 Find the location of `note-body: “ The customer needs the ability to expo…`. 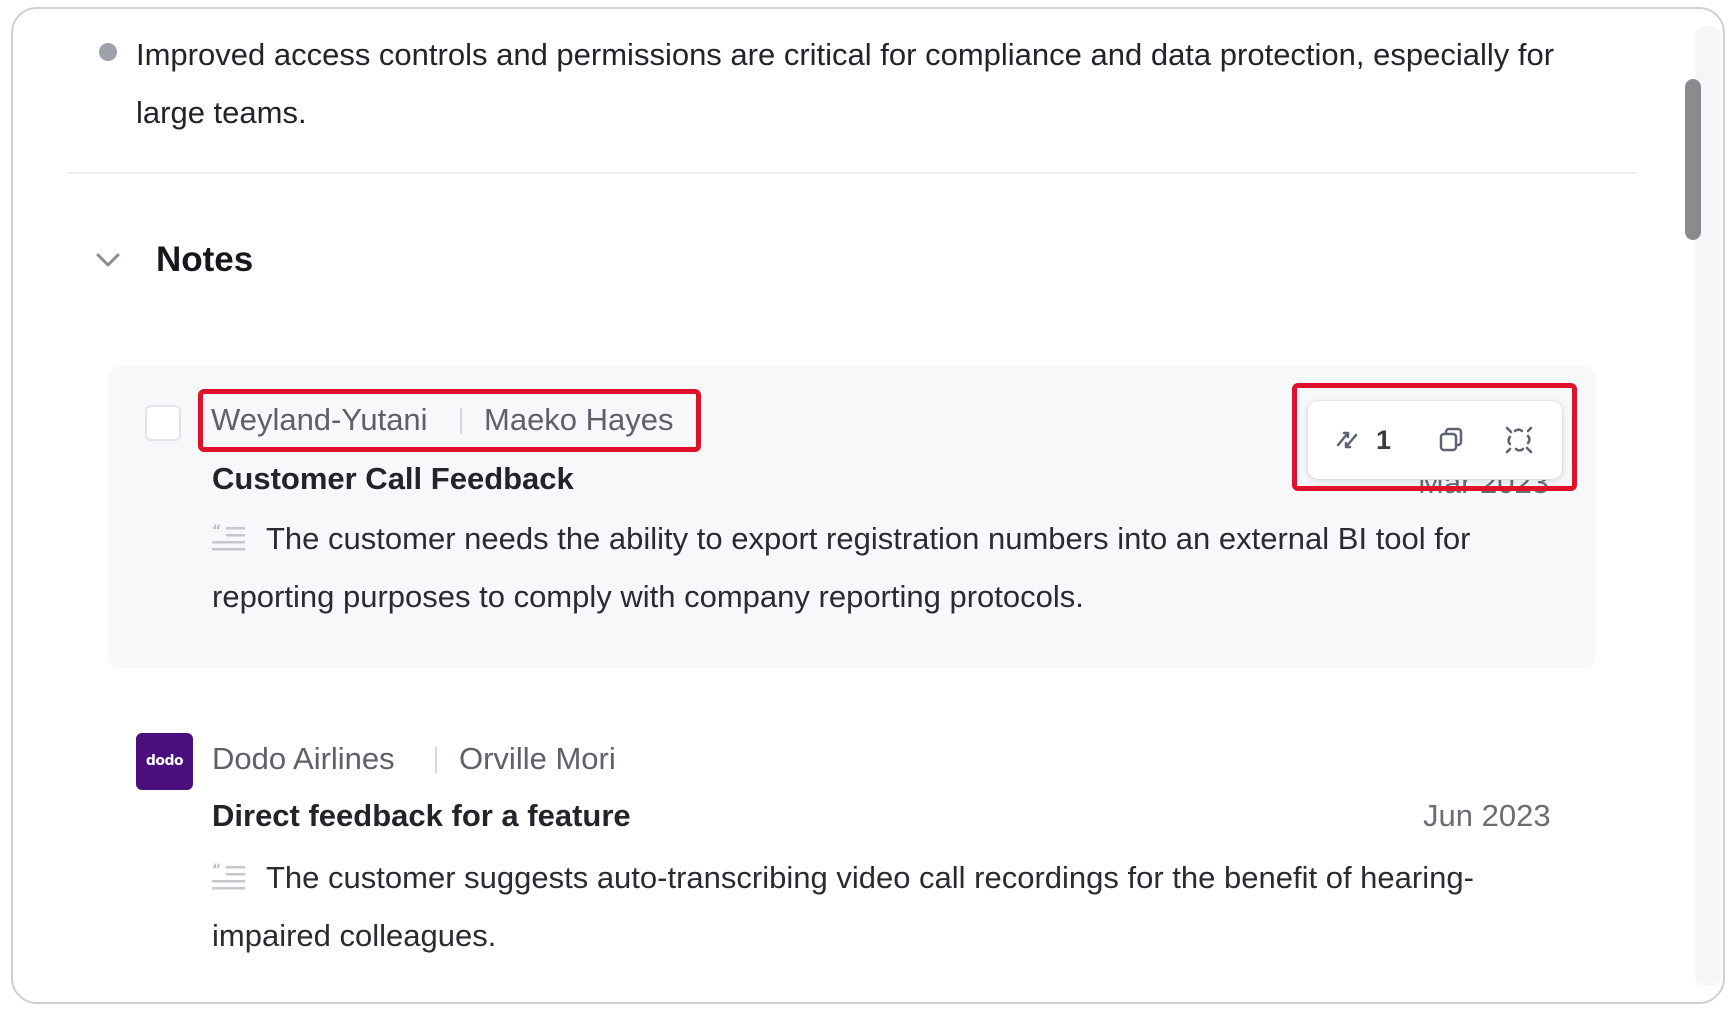

note-body: “ The customer needs the ability to expo… is located at coordinates (897, 568).